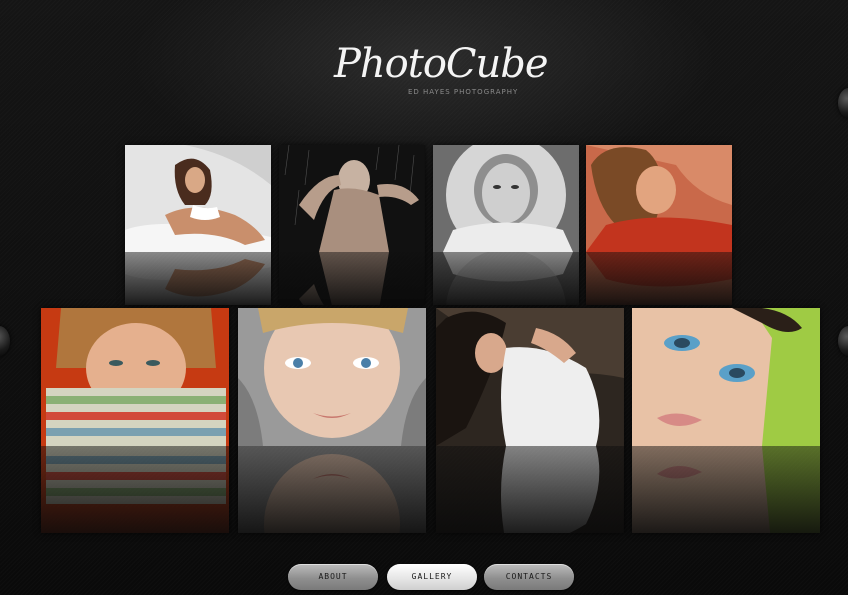 The width and height of the screenshot is (848, 595). What do you see at coordinates (726, 377) in the screenshot?
I see `photo-green-makeup` at bounding box center [726, 377].